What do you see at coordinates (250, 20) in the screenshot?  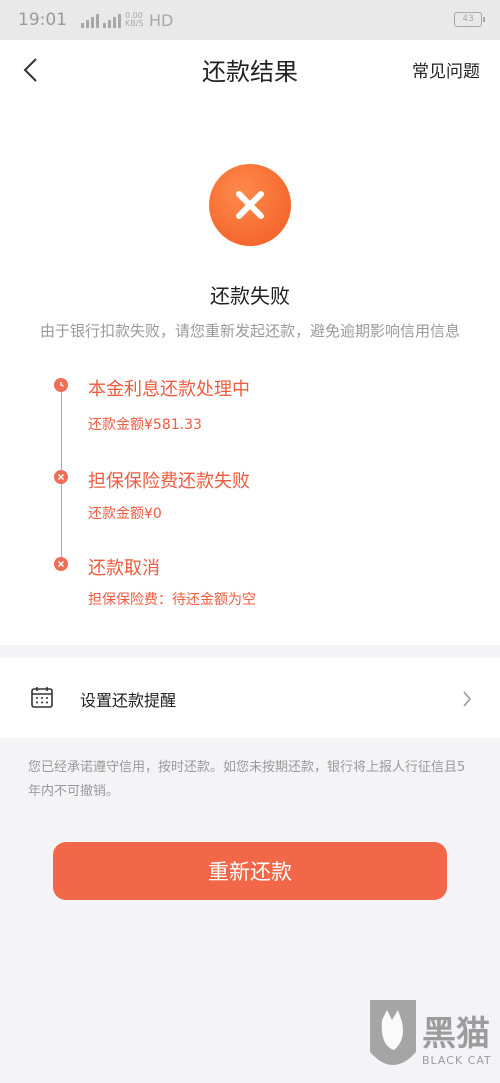 I see `status-bar: 19:01 0.00 KB/S HD 43` at bounding box center [250, 20].